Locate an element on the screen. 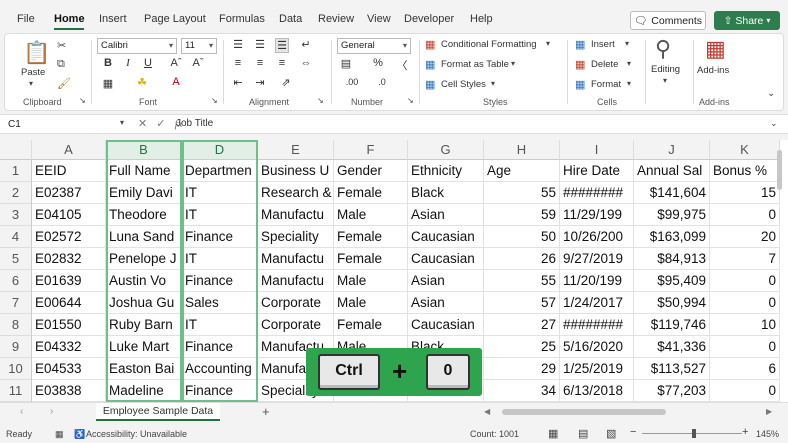  cell-j11: $77,203 is located at coordinates (672, 391).